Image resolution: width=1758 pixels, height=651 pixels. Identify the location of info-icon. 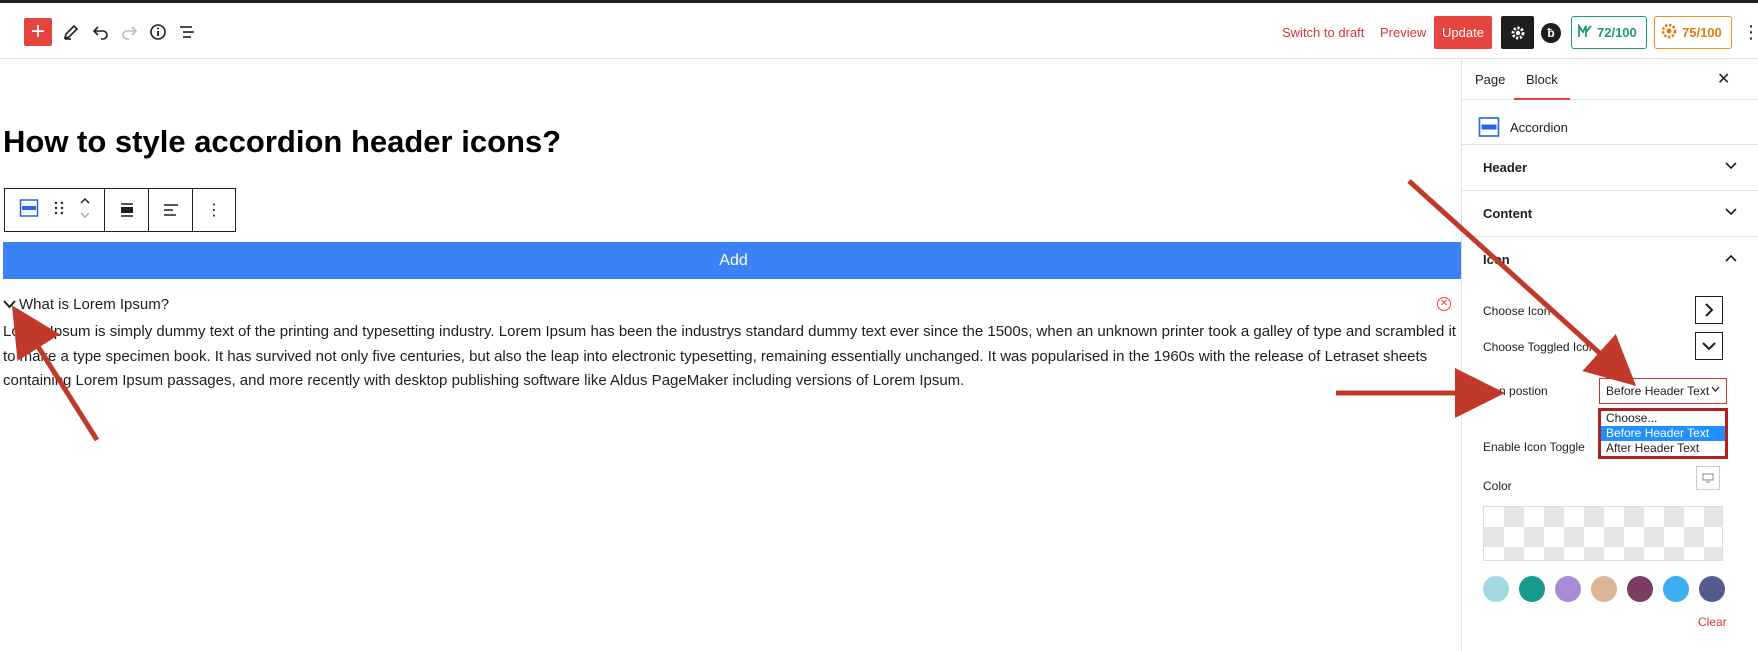
(158, 32).